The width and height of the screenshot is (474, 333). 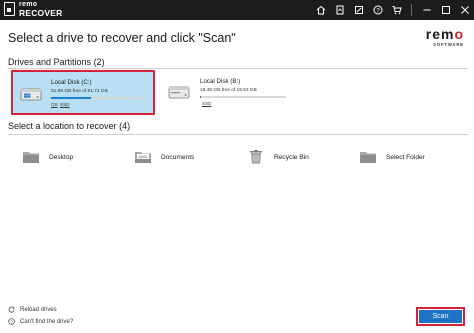 What do you see at coordinates (448, 44) in the screenshot?
I see `brand-subtitle: SOFTWARE` at bounding box center [448, 44].